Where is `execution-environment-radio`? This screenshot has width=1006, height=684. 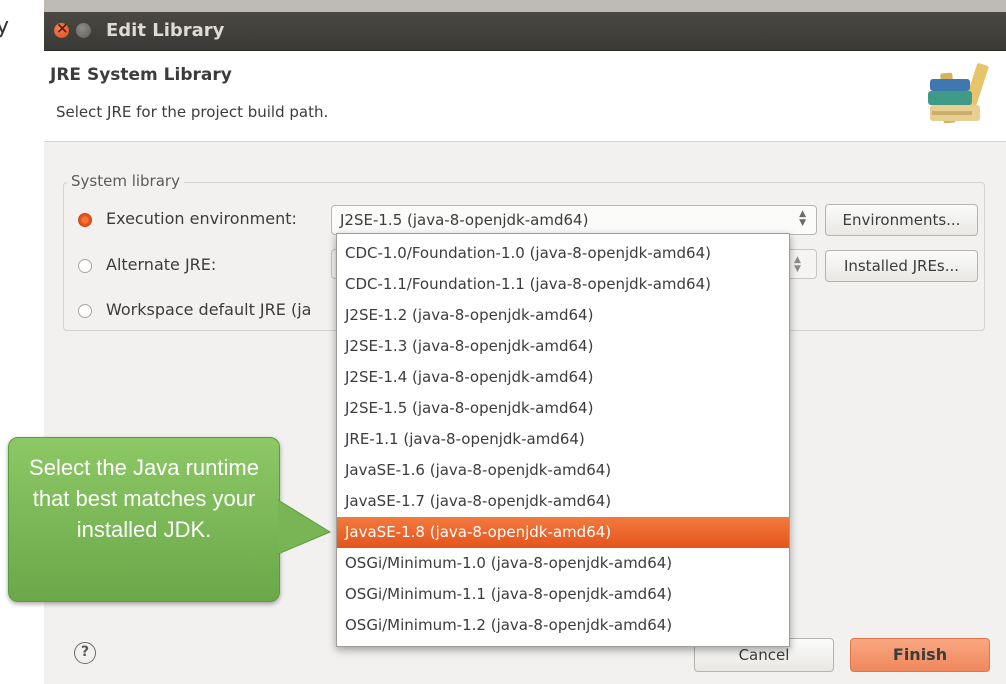
execution-environment-radio is located at coordinates (85, 220).